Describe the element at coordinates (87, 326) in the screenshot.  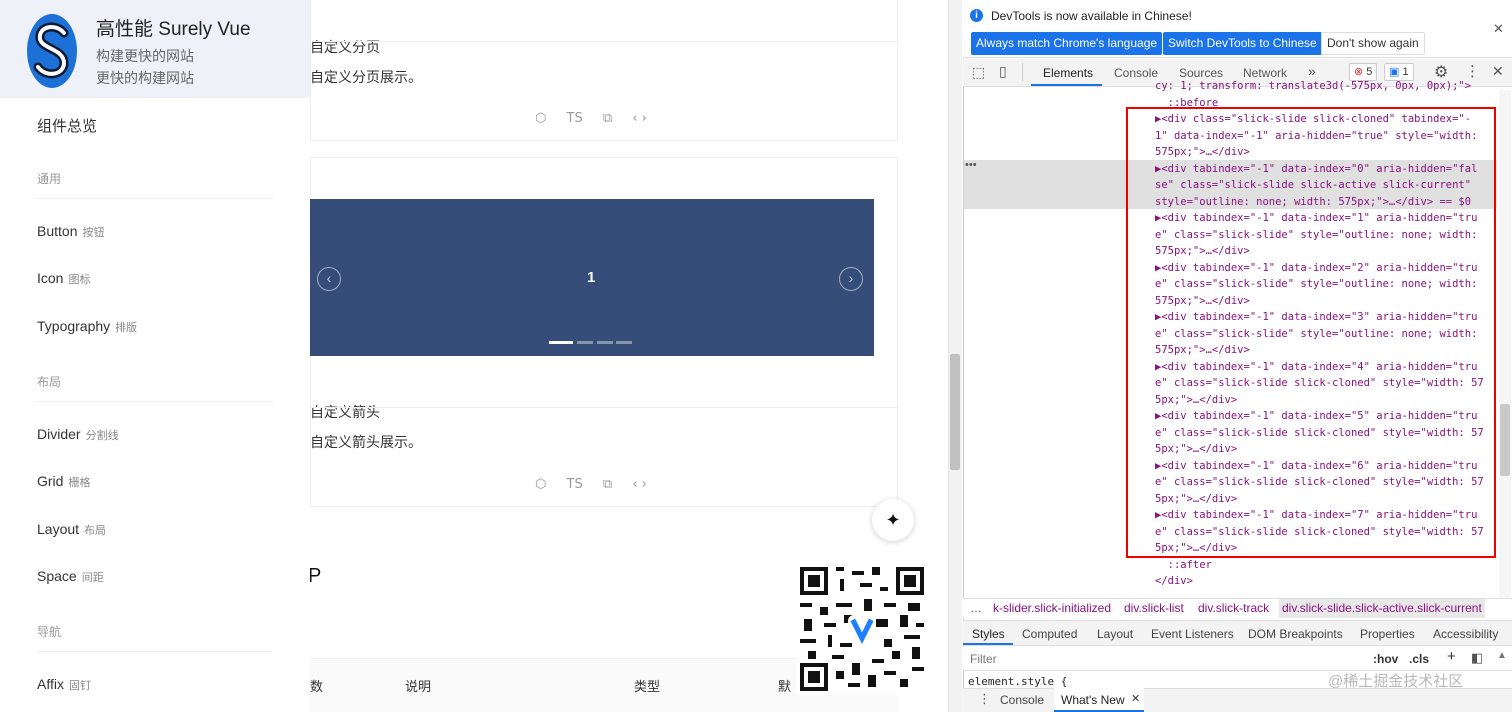
I see `nav-item-typography: Typography 排版` at that location.